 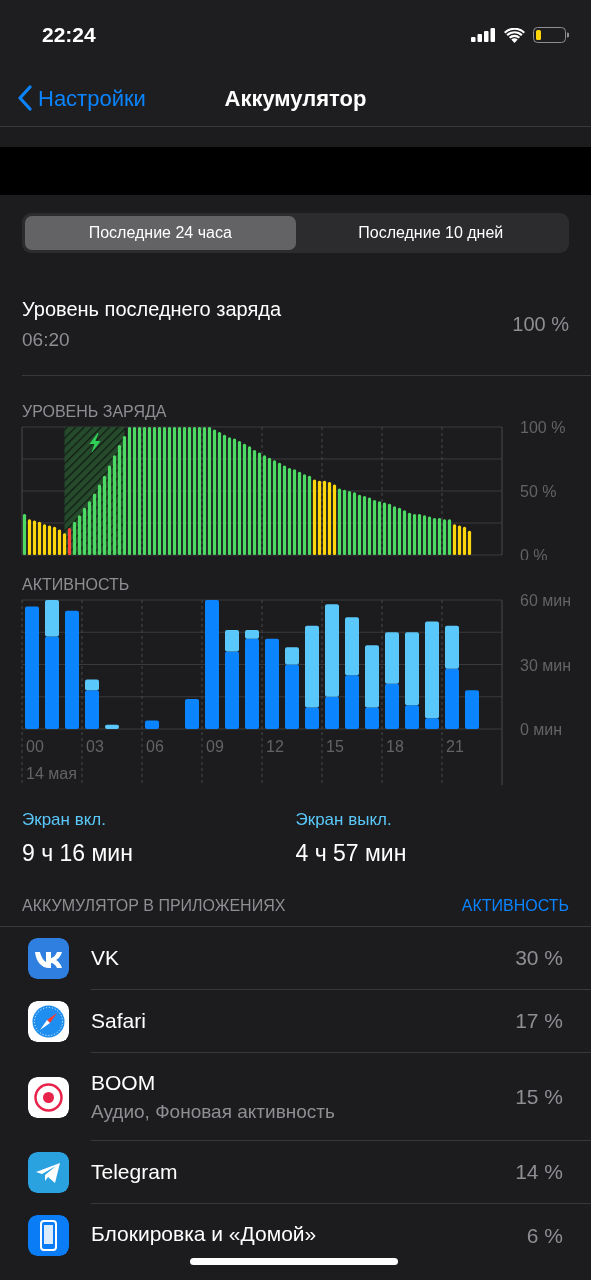 What do you see at coordinates (213, 1111) in the screenshot?
I see `app-detail: Аудио, Фоновая активность` at bounding box center [213, 1111].